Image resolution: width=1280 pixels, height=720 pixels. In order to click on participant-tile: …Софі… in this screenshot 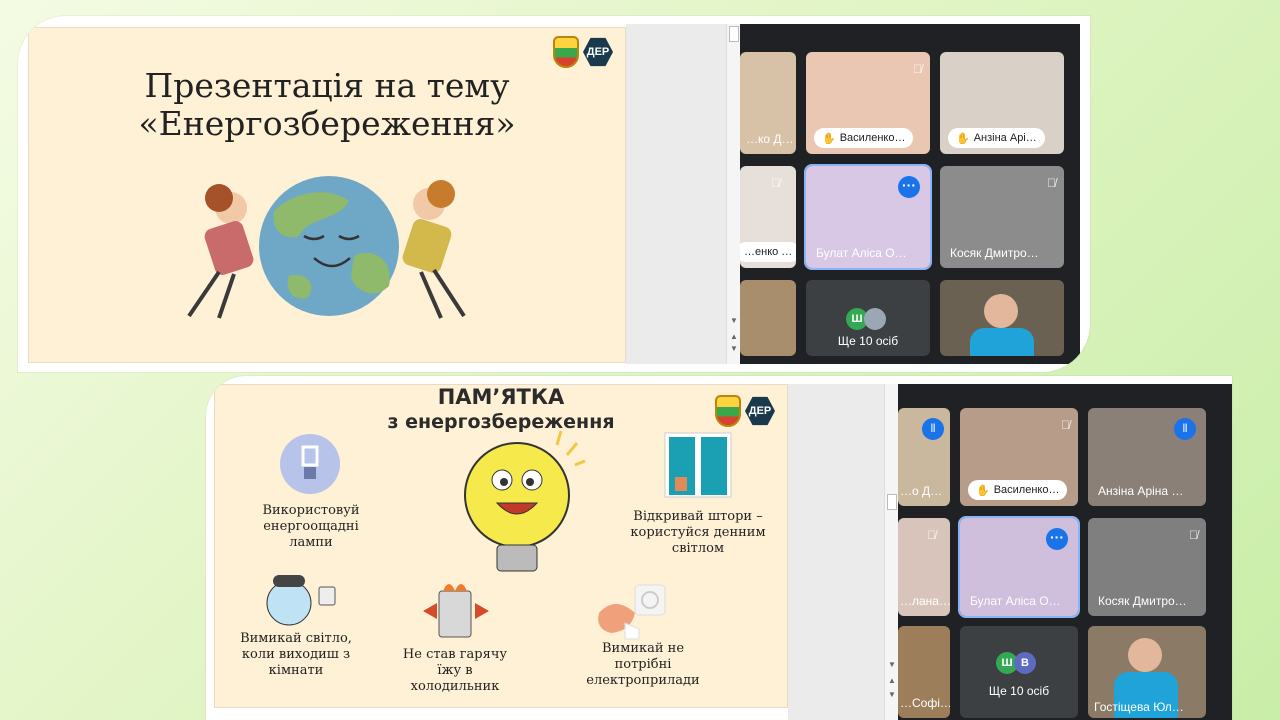, I will do `click(924, 672)`.